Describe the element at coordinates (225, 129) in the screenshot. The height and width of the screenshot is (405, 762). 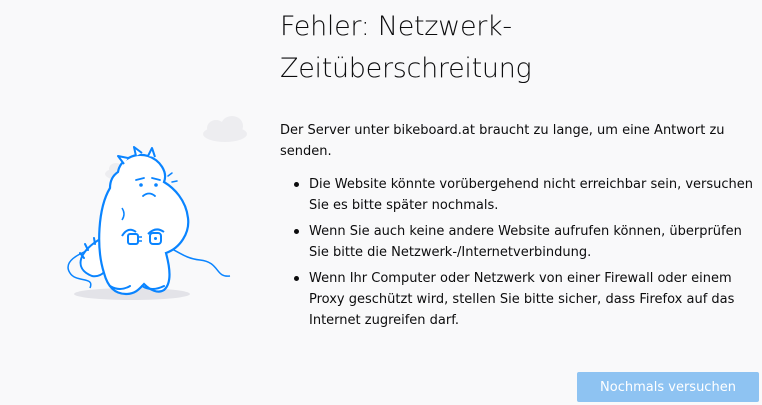
I see `cloud-icon` at that location.